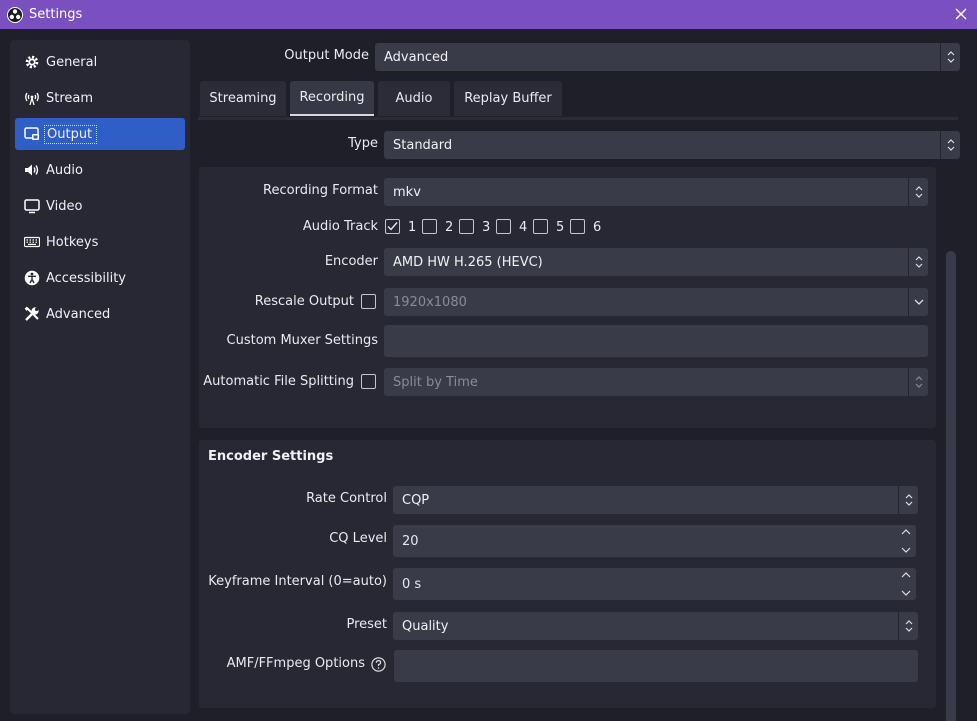  Describe the element at coordinates (72, 62) in the screenshot. I see `sidebar-item-label: General` at that location.